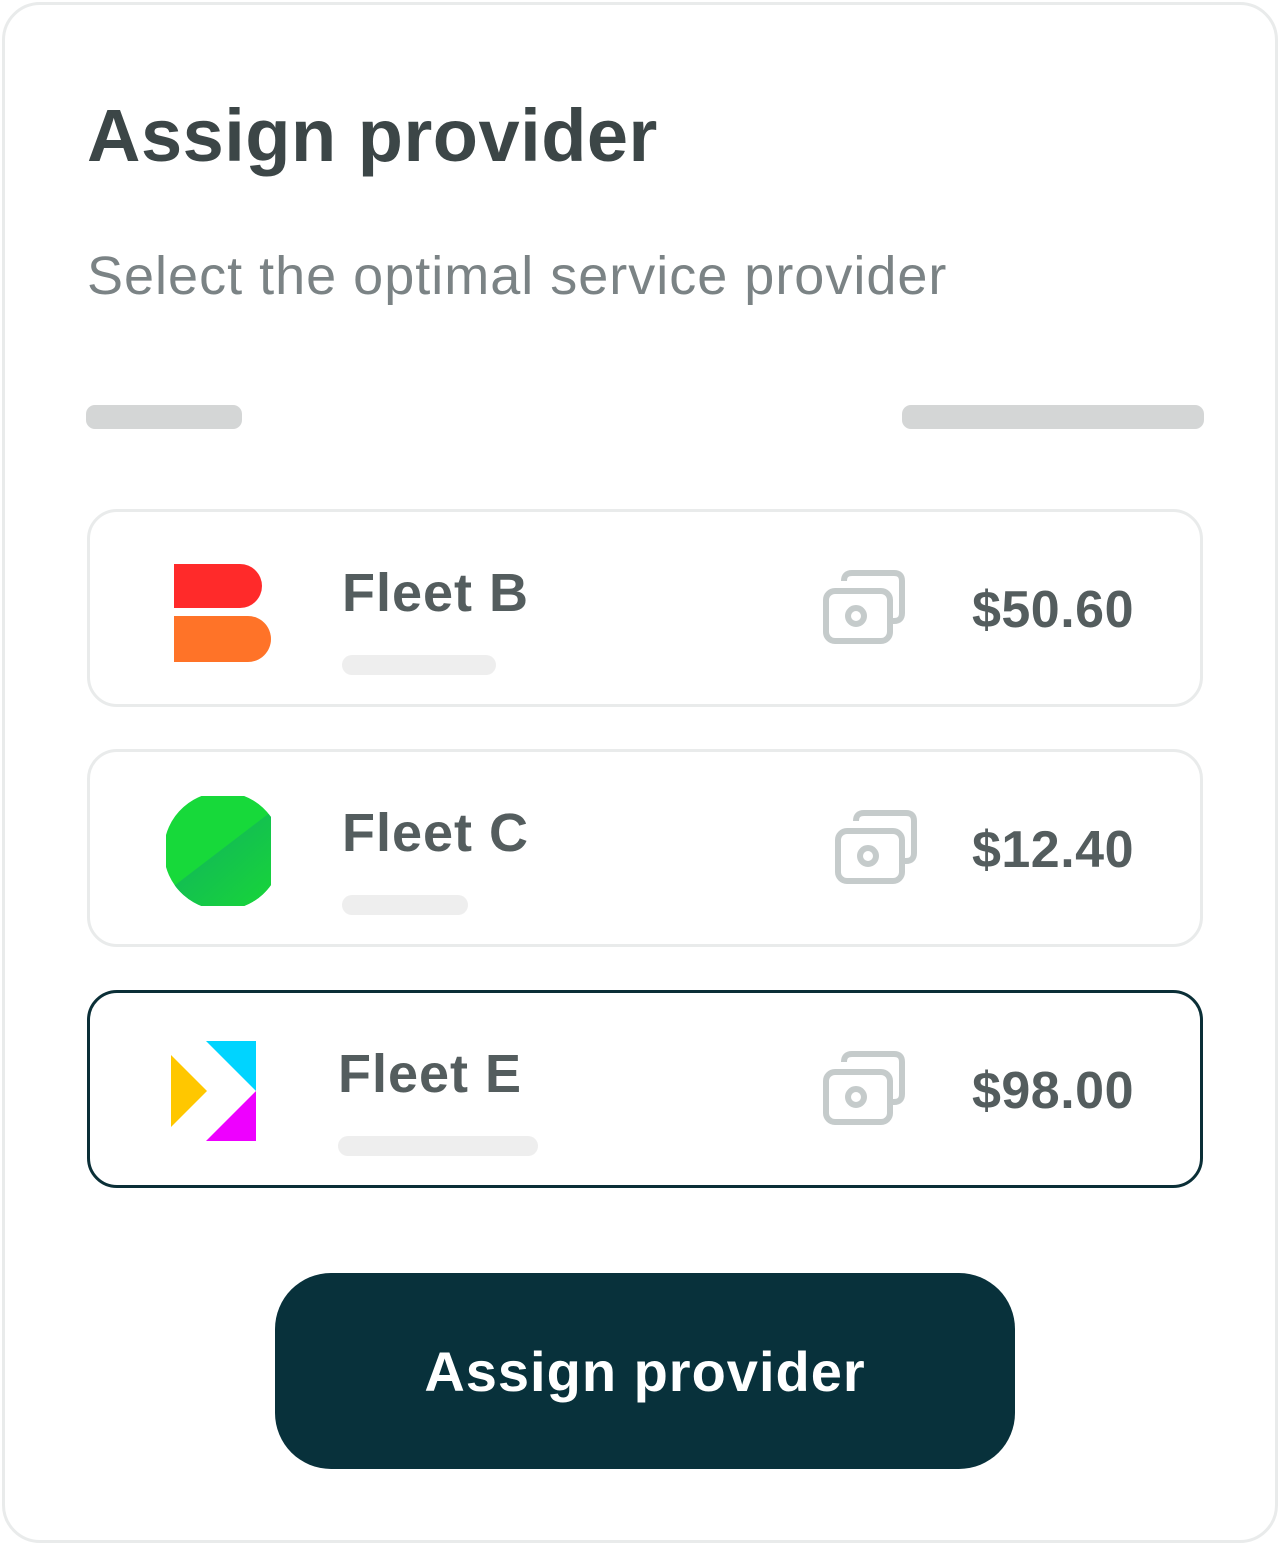 The image size is (1280, 1545). Describe the element at coordinates (1052, 610) in the screenshot. I see `provider-price: $50.60` at that location.